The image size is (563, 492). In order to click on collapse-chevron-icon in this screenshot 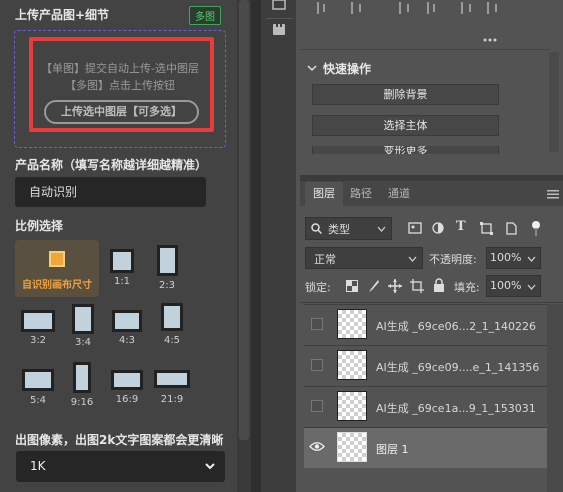, I will do `click(312, 68)`.